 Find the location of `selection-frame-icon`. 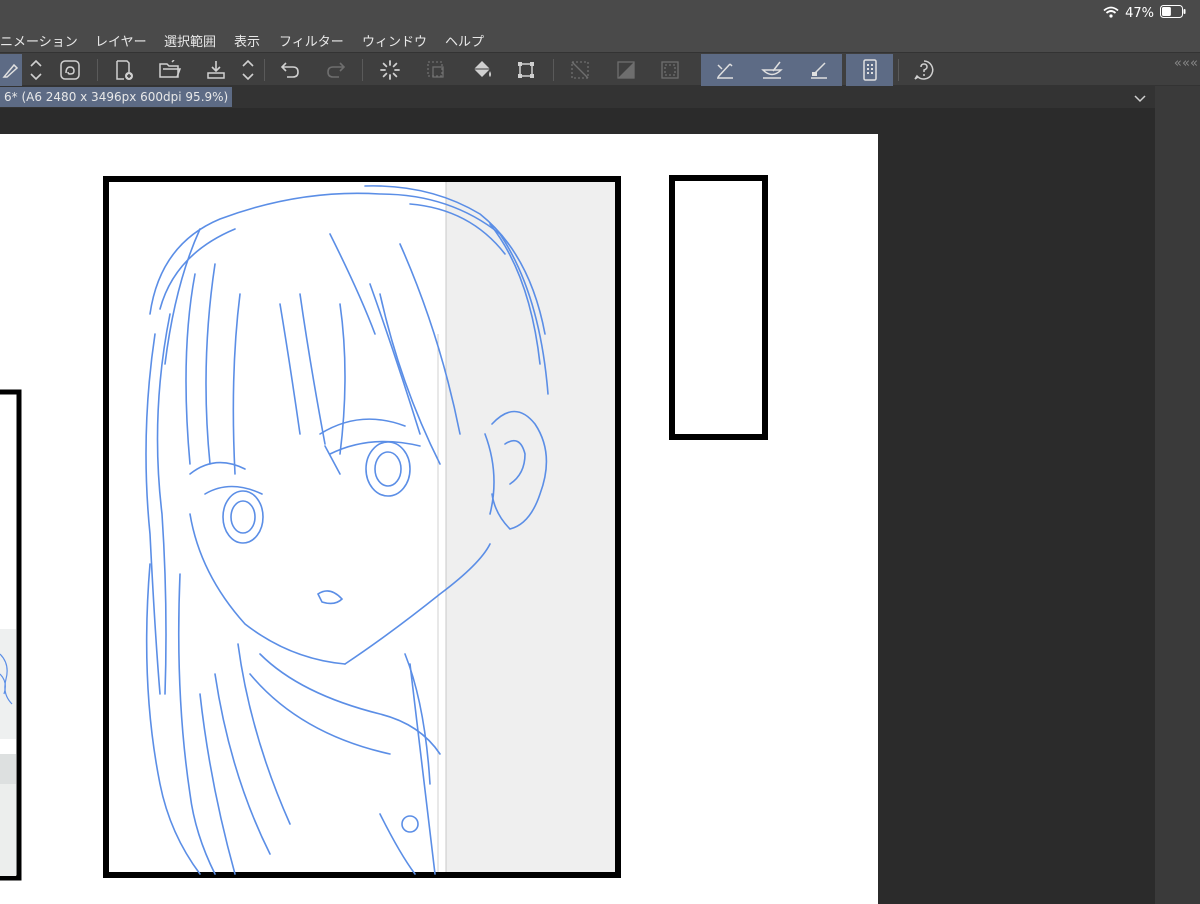

selection-frame-icon is located at coordinates (670, 70).